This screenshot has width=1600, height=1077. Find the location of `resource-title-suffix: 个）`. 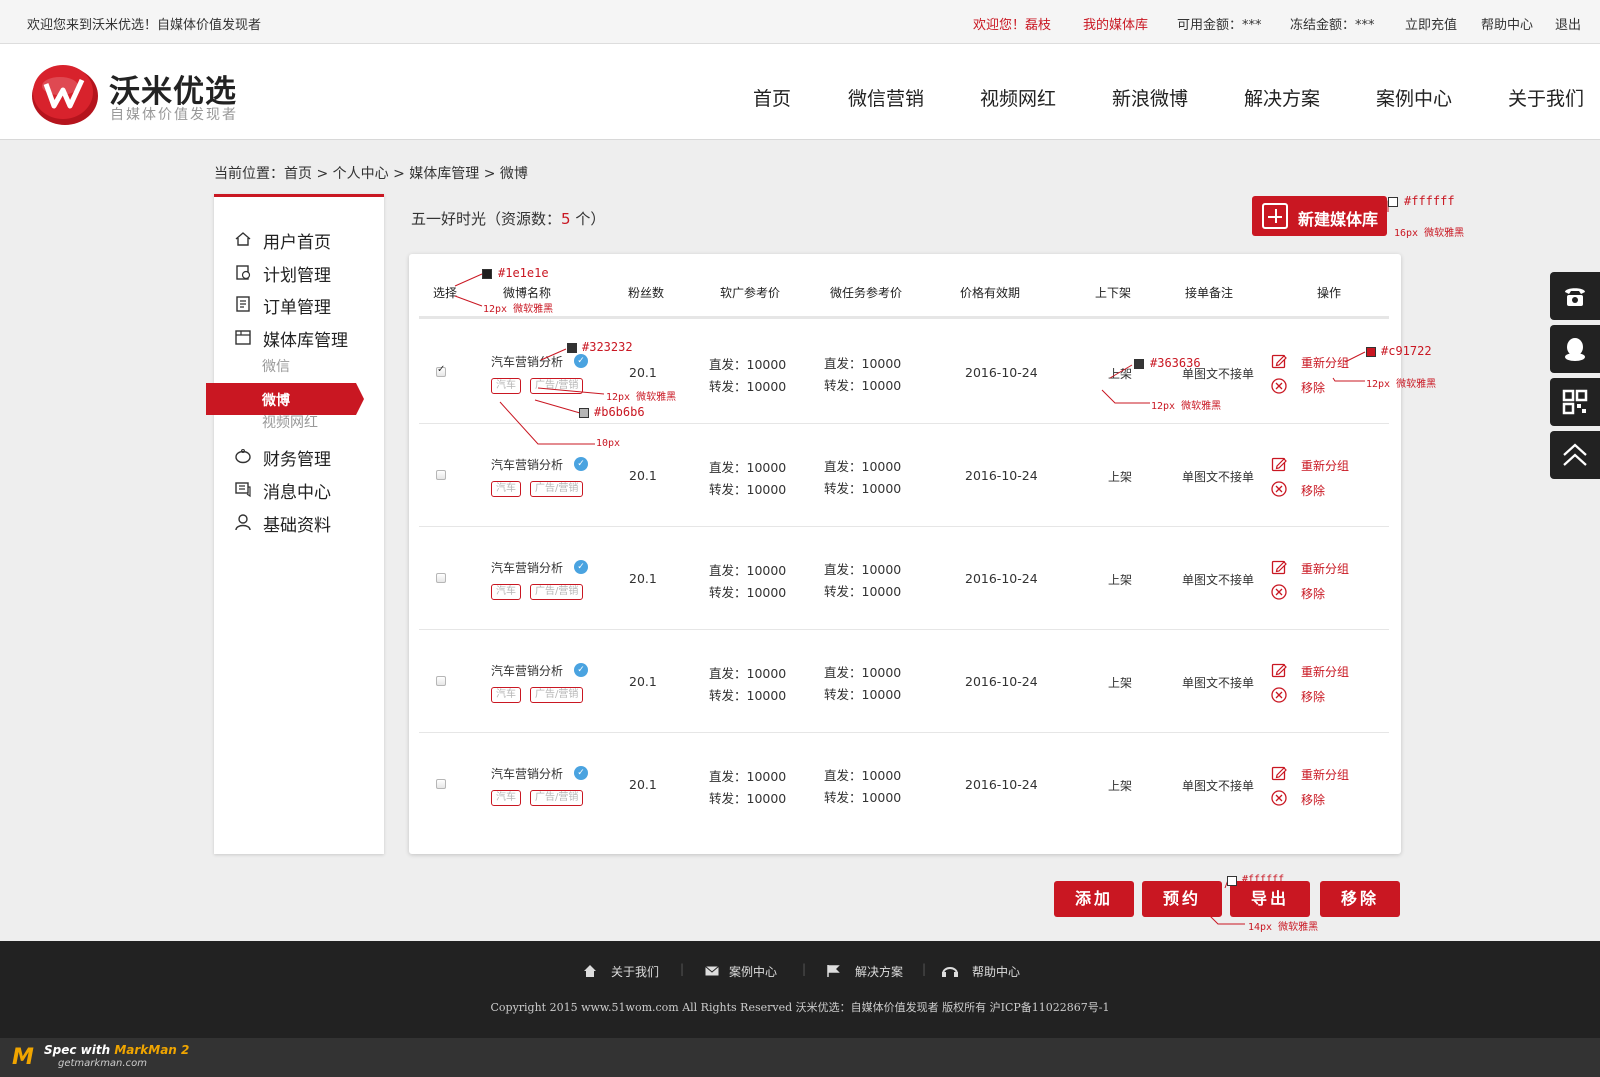

resource-title-suffix: 个） is located at coordinates (590, 219).